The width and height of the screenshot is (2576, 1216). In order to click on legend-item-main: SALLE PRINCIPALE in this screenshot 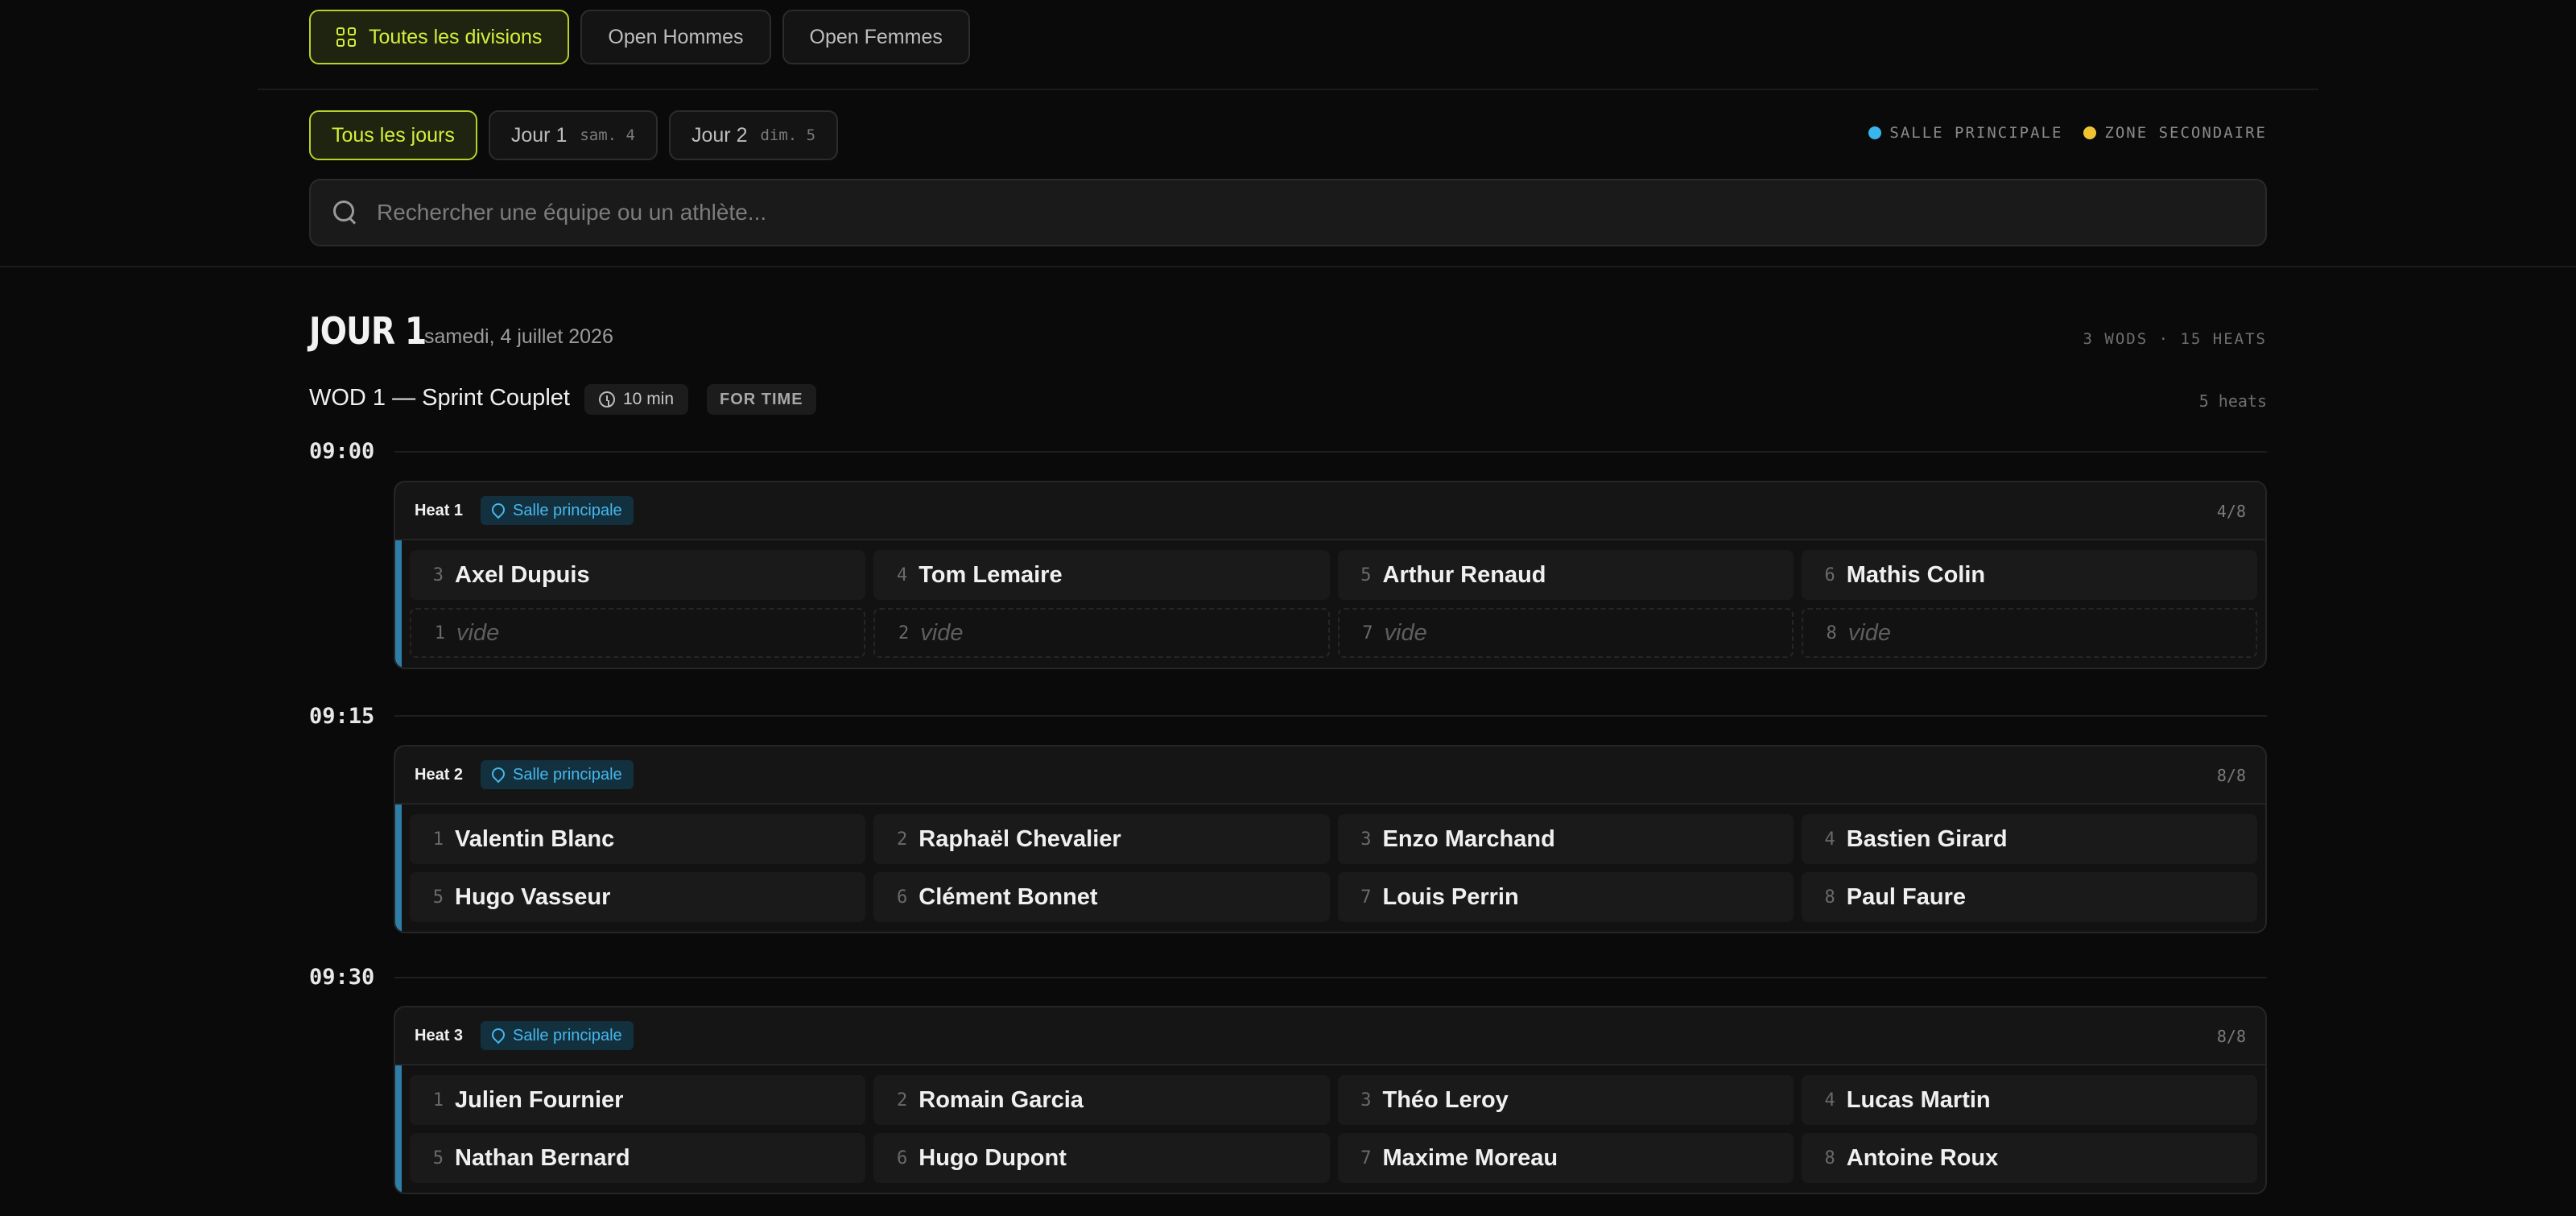, I will do `click(1965, 133)`.